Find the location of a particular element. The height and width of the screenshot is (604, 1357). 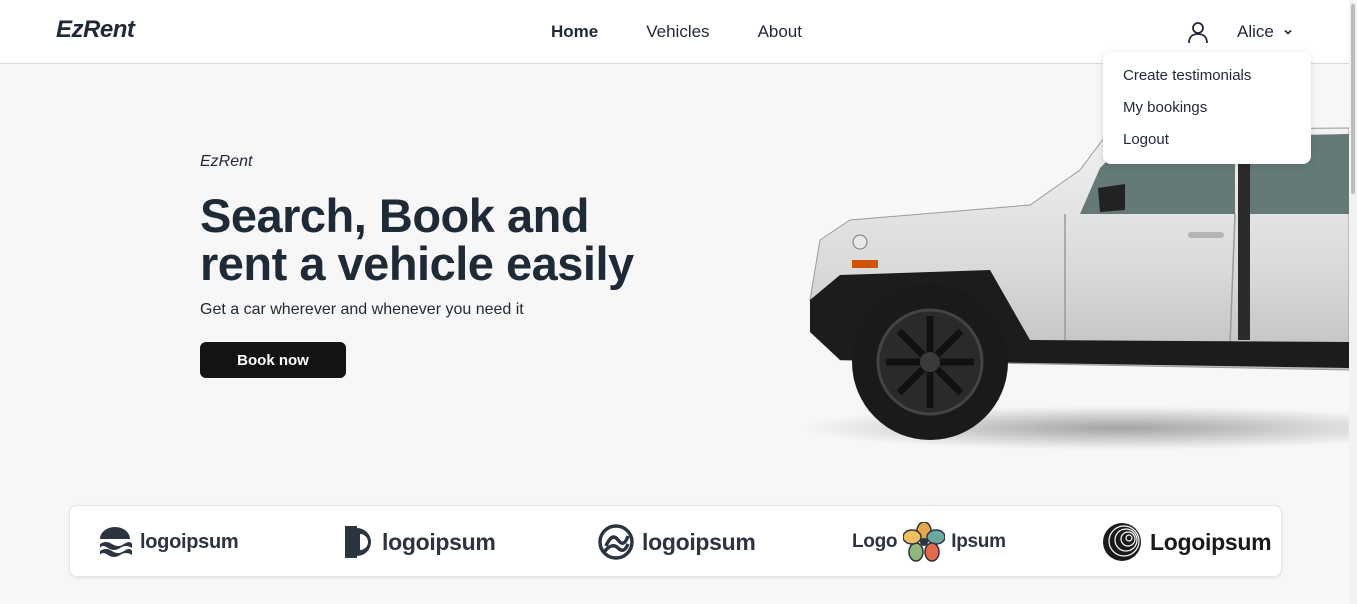

partner-logo-3-text: logoipsum is located at coordinates (699, 541).